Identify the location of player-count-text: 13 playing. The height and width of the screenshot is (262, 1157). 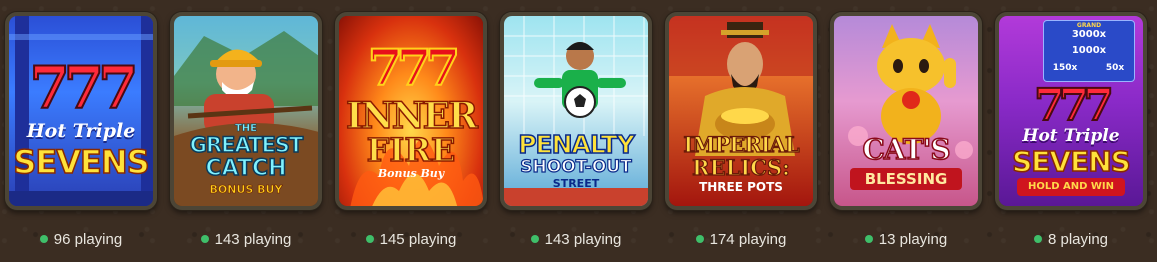
(913, 239).